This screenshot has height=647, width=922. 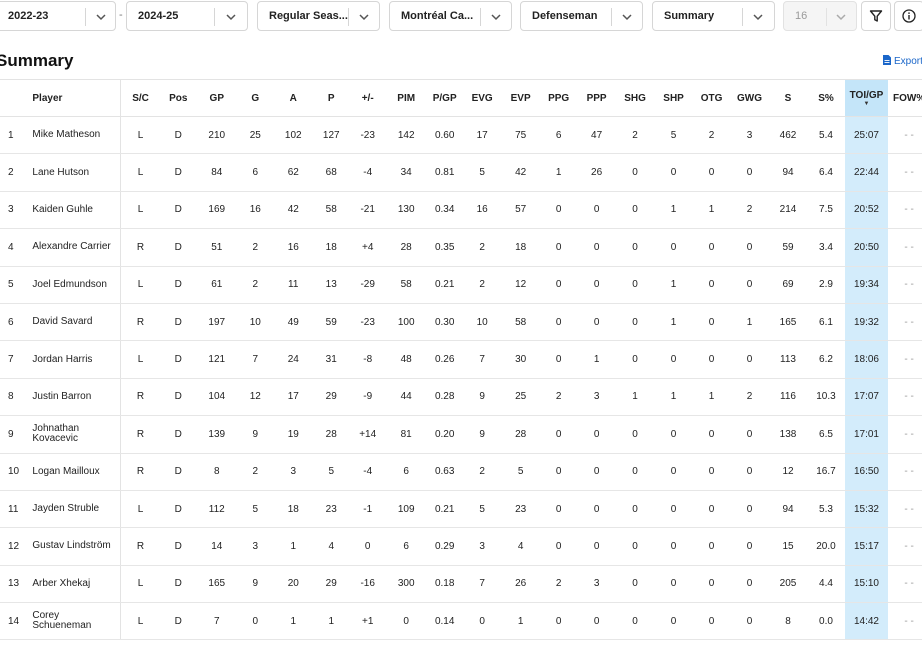 What do you see at coordinates (76, 210) in the screenshot?
I see `cell-player: Kaiden Guhle` at bounding box center [76, 210].